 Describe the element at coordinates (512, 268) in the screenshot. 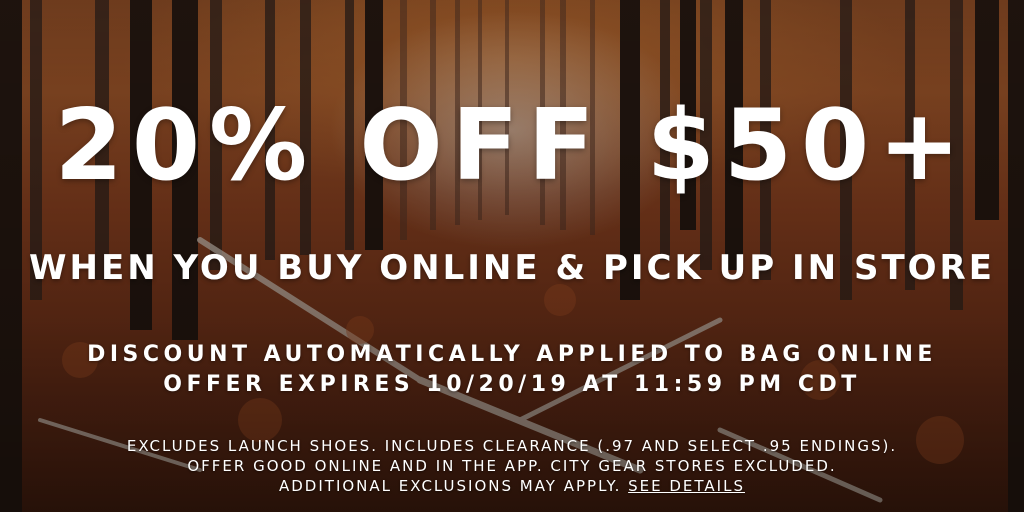

I see `subheadline: WHEN YOU BUY ONLINE & PICK UP IN STORE` at that location.